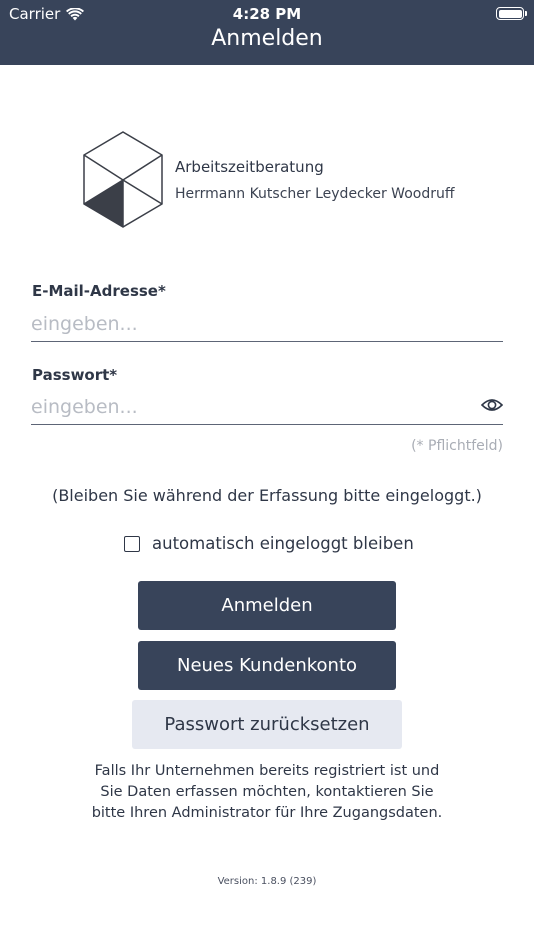  What do you see at coordinates (99, 291) in the screenshot?
I see `email-label: E-Mail-Adresse*` at bounding box center [99, 291].